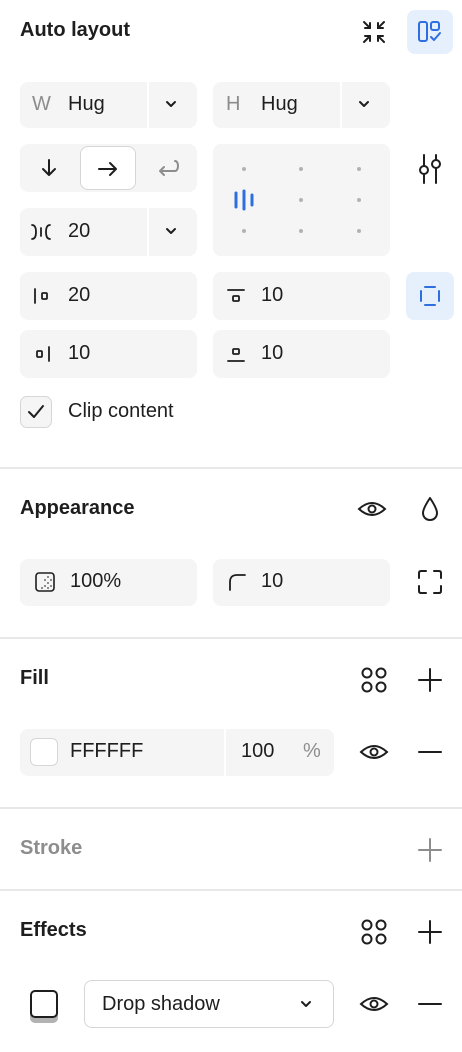 The height and width of the screenshot is (1052, 462). Describe the element at coordinates (34, 678) in the screenshot. I see `fill-title: Fill` at that location.